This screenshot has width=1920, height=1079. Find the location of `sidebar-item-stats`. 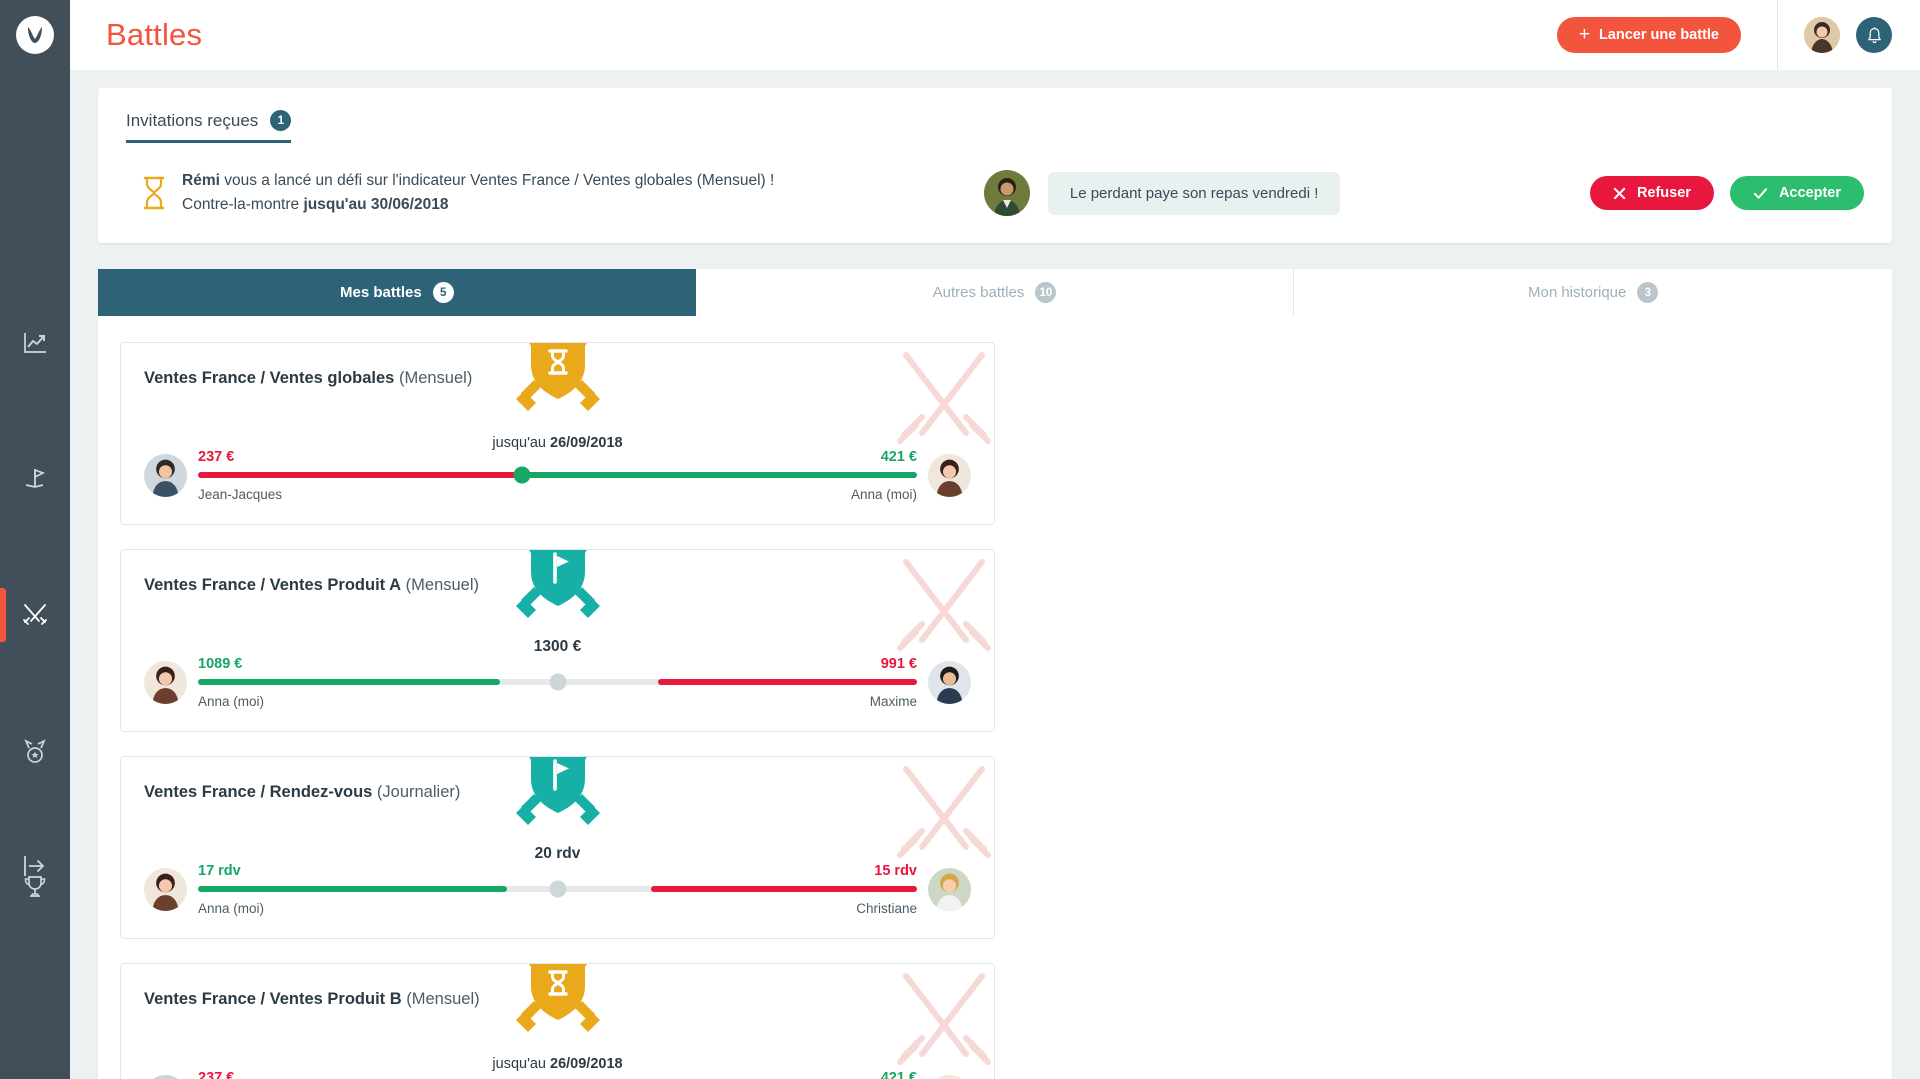

sidebar-item-stats is located at coordinates (35, 343).